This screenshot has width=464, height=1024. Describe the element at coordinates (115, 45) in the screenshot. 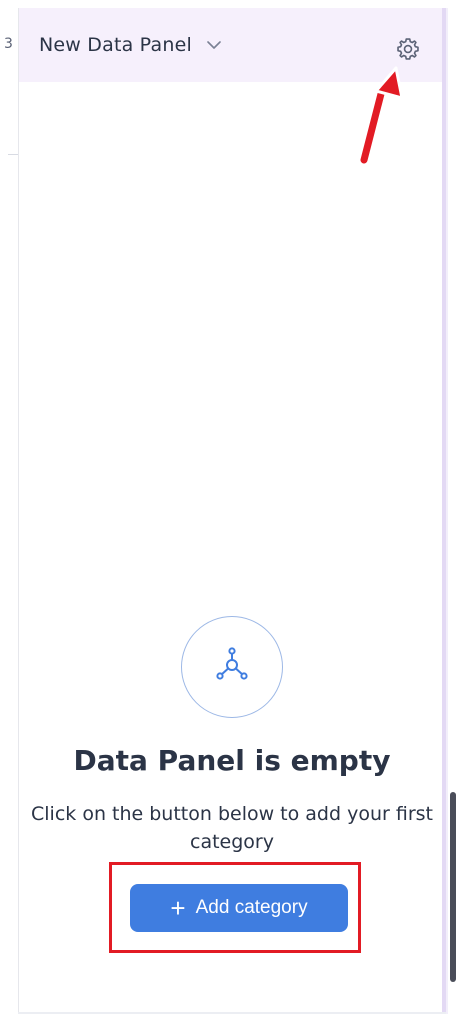

I see `panel-title: New Data Panel` at that location.